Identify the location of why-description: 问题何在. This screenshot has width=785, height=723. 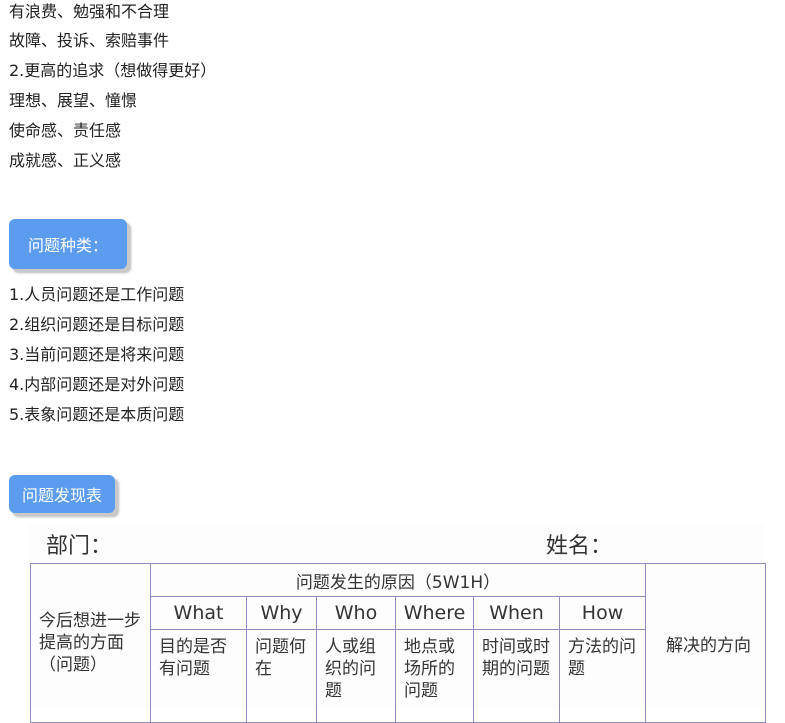
(281, 676).